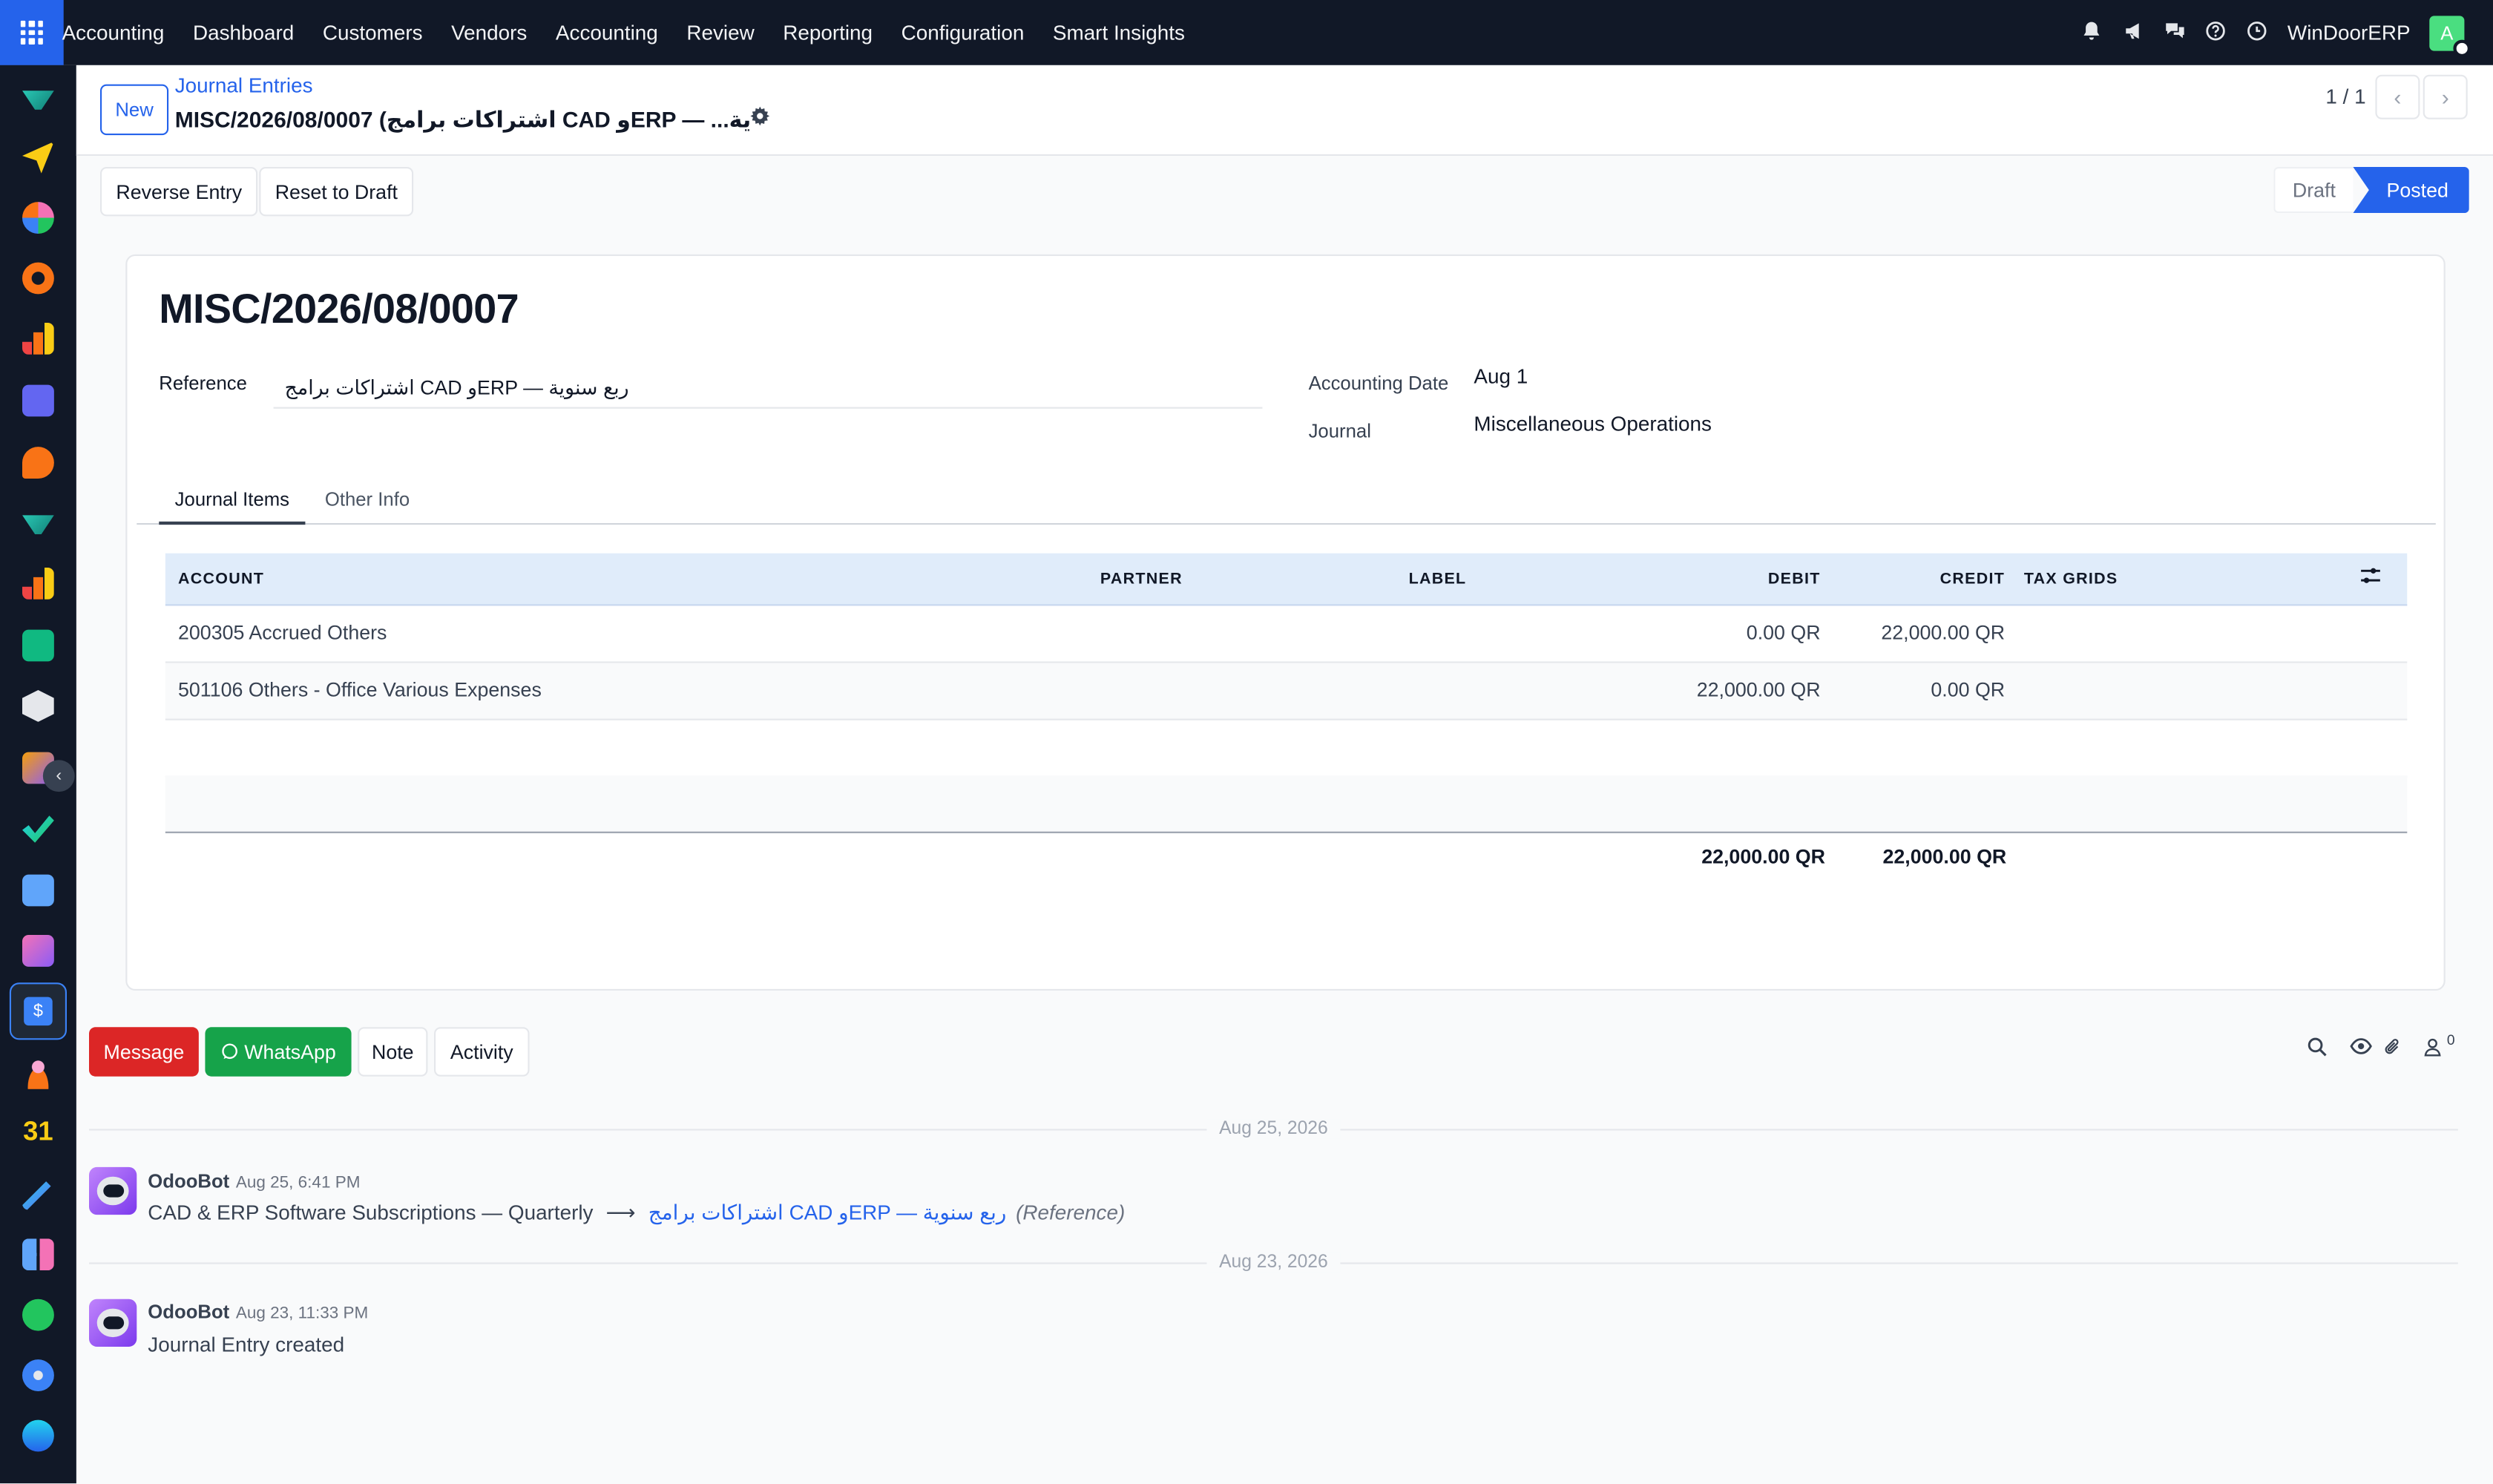 This screenshot has width=2493, height=1484. I want to click on app-icon-chat, so click(38, 463).